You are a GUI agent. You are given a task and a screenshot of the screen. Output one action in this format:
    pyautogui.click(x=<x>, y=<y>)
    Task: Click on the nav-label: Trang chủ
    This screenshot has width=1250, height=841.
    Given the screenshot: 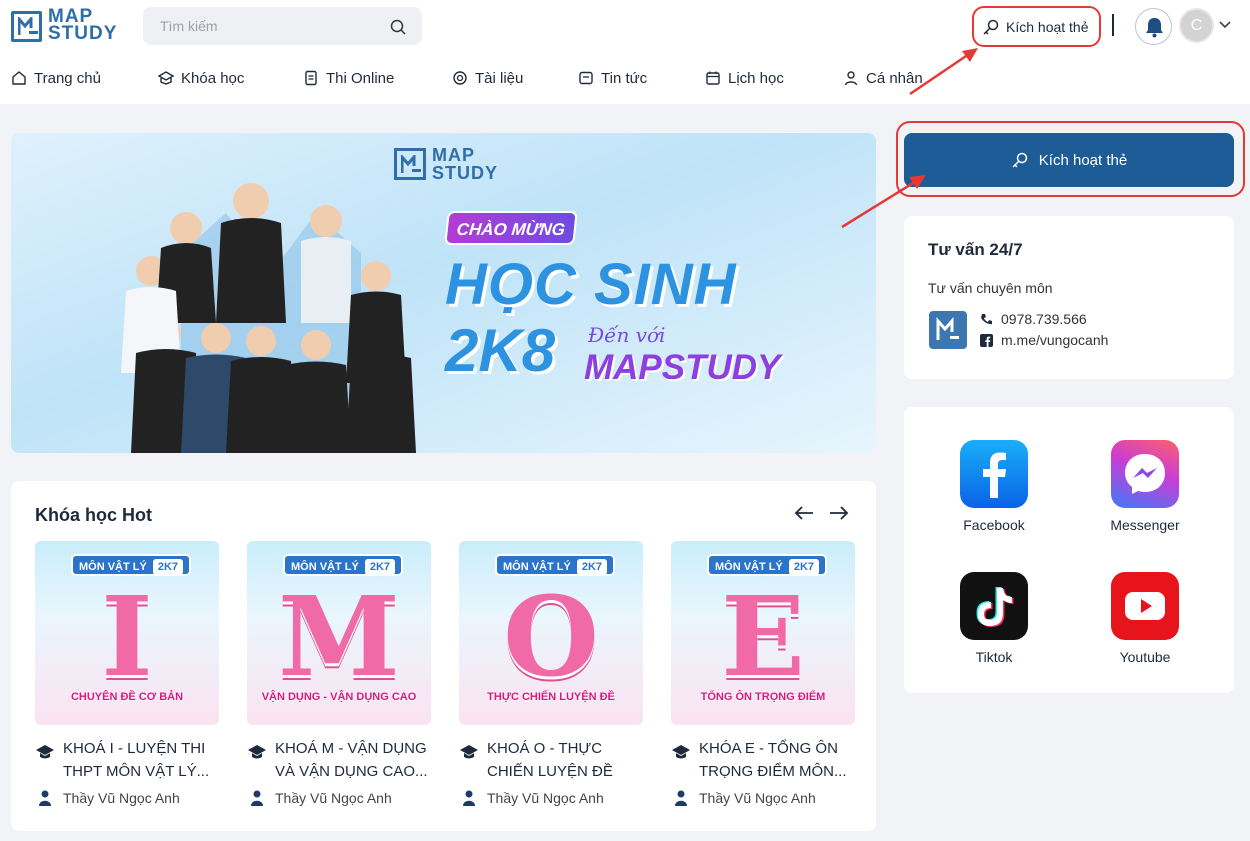 What is the action you would take?
    pyautogui.click(x=67, y=78)
    